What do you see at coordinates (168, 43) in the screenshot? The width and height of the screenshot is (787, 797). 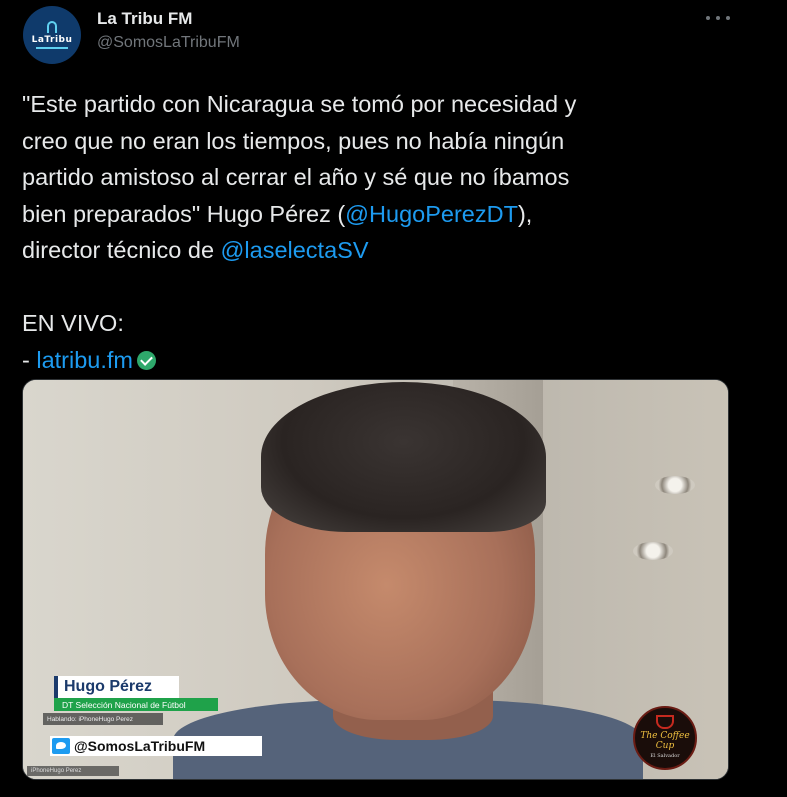 I see `author-handle: @SomosLaTribuFM` at bounding box center [168, 43].